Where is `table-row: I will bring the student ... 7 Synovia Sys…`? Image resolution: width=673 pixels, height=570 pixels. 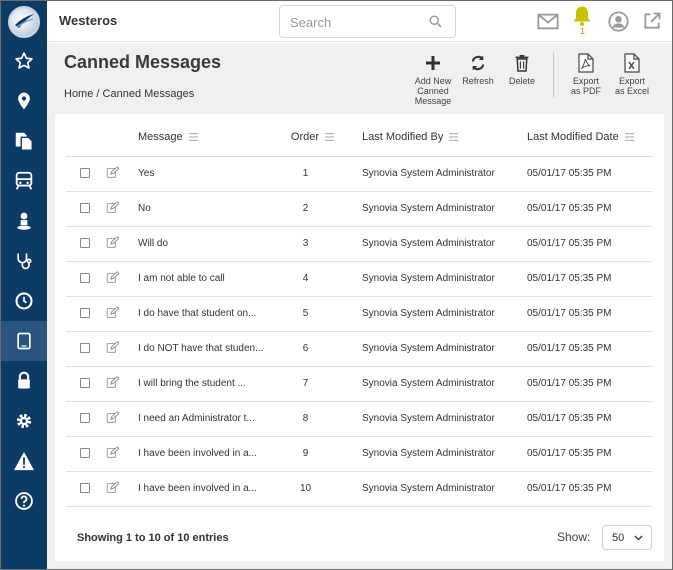
table-row: I will bring the student ... 7 Synovia Sys… is located at coordinates (359, 384).